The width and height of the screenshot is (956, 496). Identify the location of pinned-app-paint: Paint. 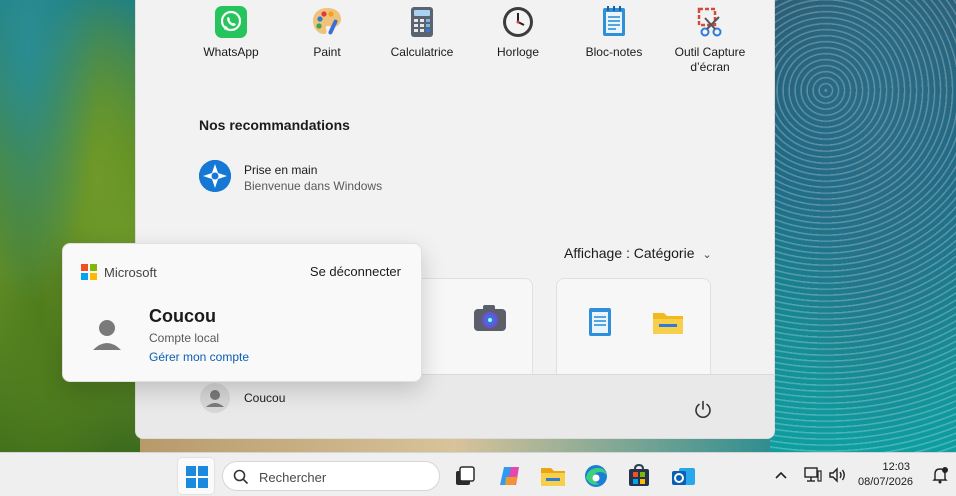
(327, 30).